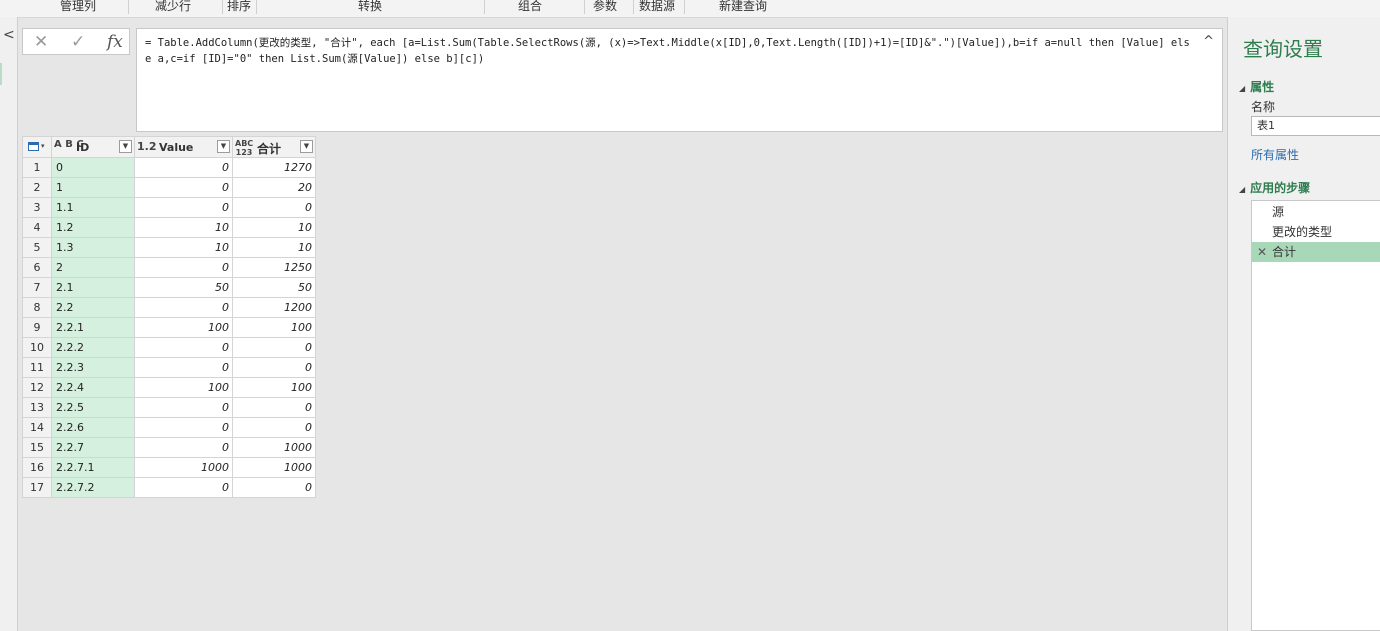 This screenshot has height=631, width=1380. Describe the element at coordinates (93, 167) in the screenshot. I see `cell-id: 0` at that location.